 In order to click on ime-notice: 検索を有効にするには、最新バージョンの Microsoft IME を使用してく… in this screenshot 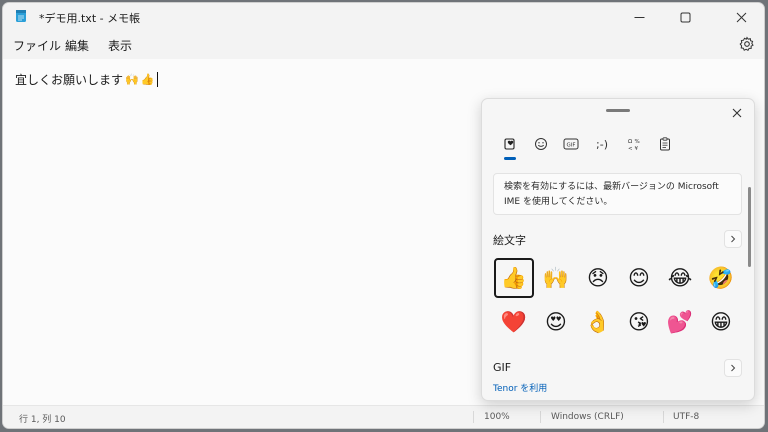, I will do `click(617, 194)`.